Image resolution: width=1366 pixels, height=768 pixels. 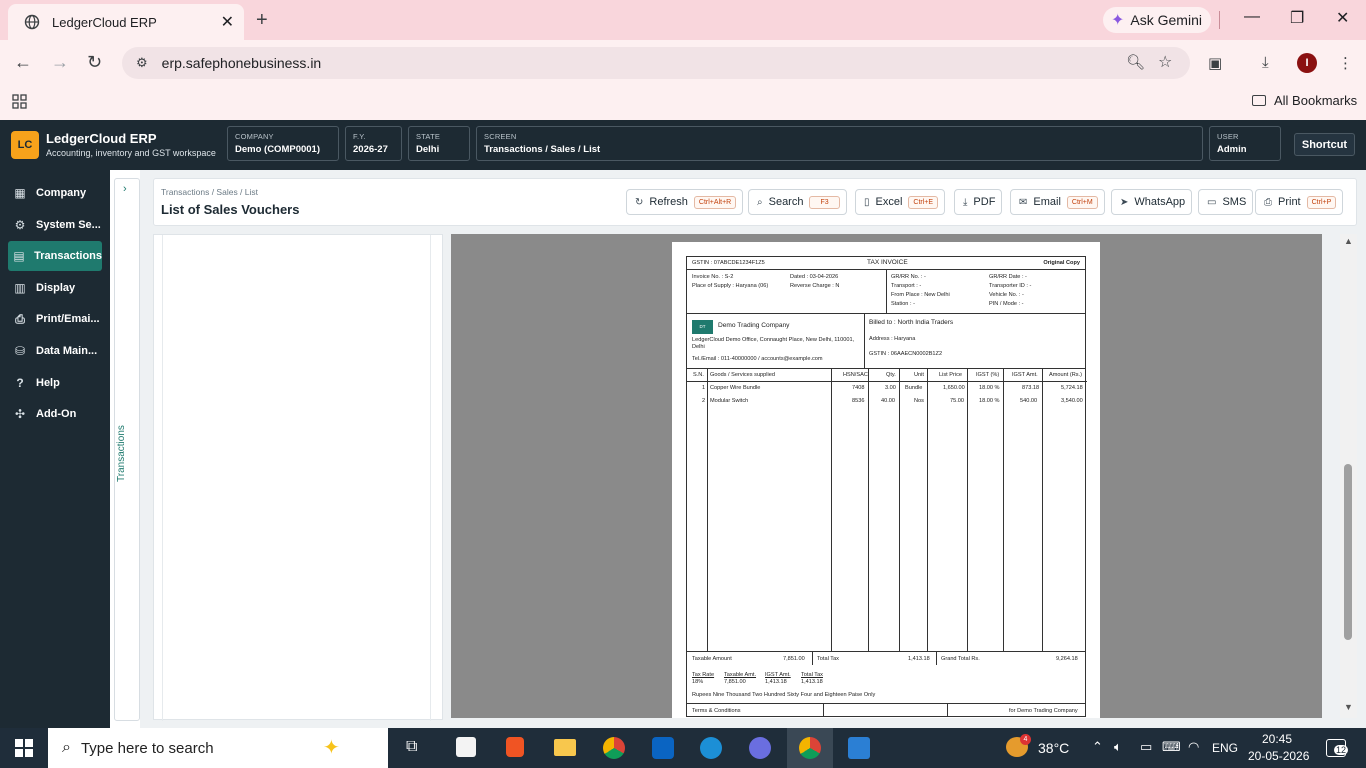 What do you see at coordinates (55, 414) in the screenshot?
I see `sidebar-item-add-on: ✣ Add-On` at bounding box center [55, 414].